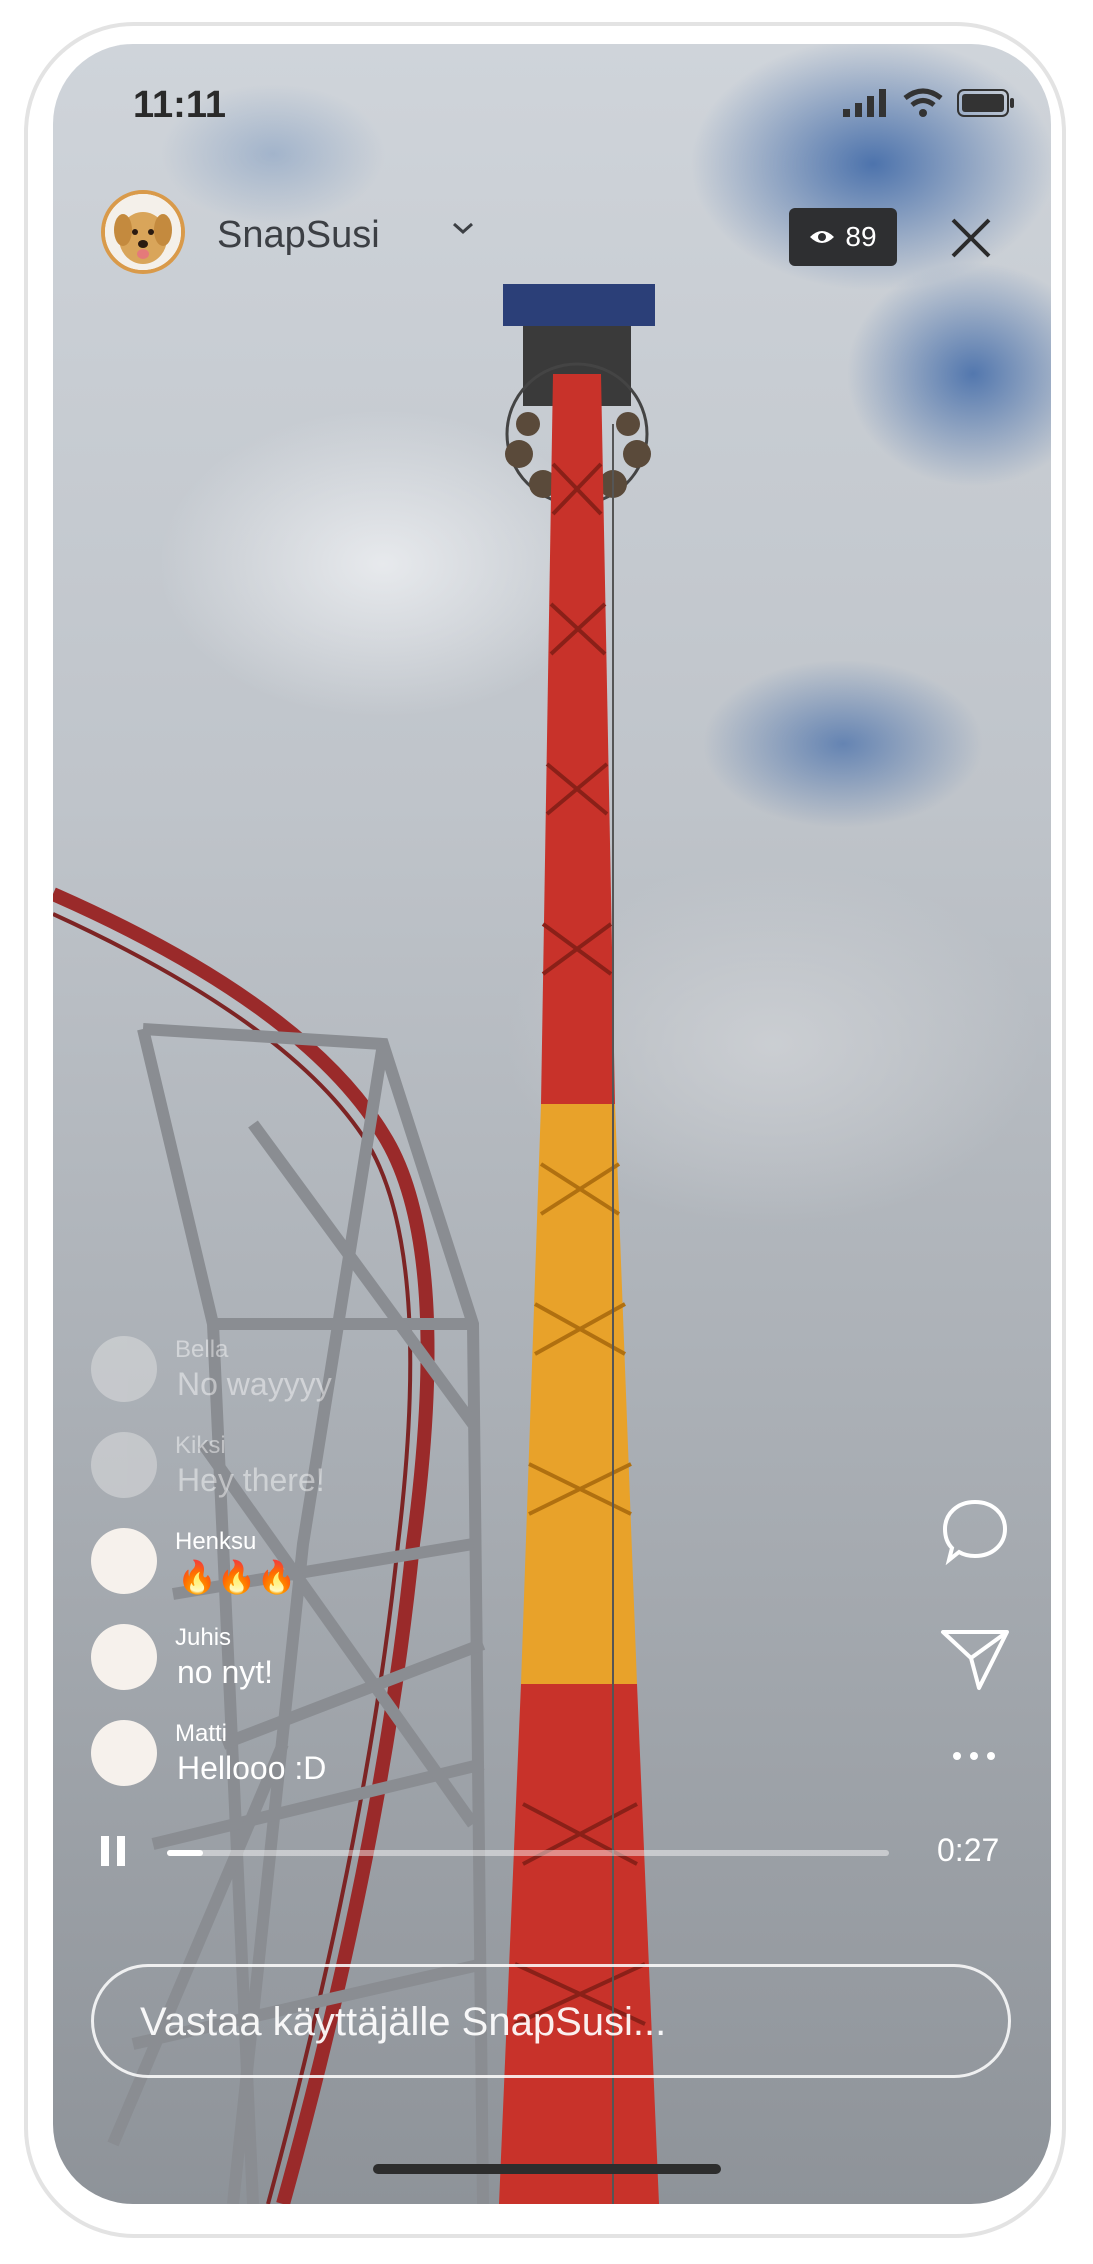 This screenshot has height=2264, width=1093. What do you see at coordinates (974, 1756) in the screenshot?
I see `more-icon` at bounding box center [974, 1756].